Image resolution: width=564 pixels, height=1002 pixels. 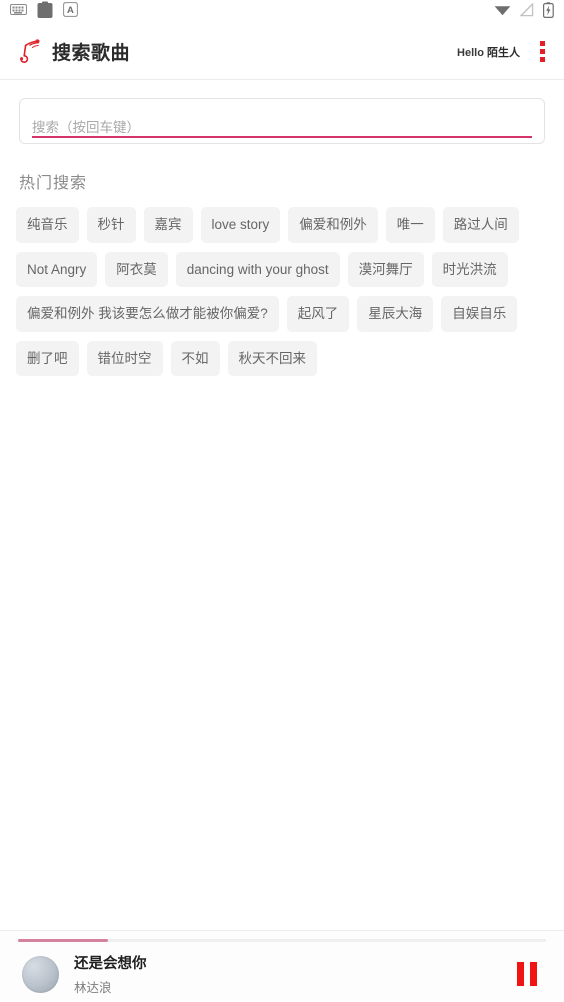 I want to click on now-playing-meta: 还是会想你 林达浪, so click(x=110, y=974).